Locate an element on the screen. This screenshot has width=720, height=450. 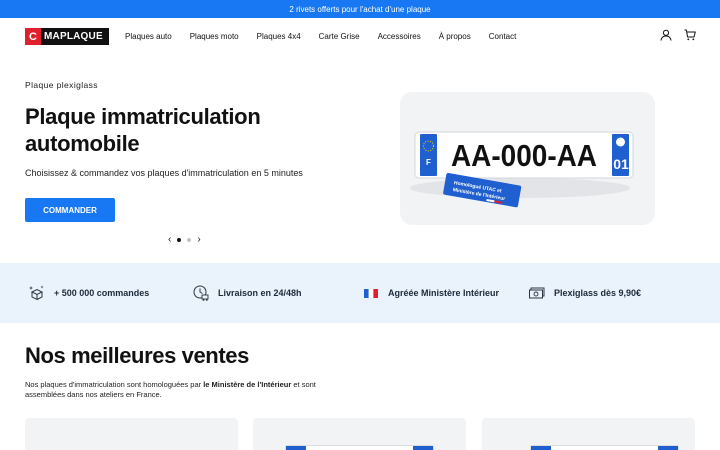
nav-plaques-auto: Plaques auto is located at coordinates (148, 36).